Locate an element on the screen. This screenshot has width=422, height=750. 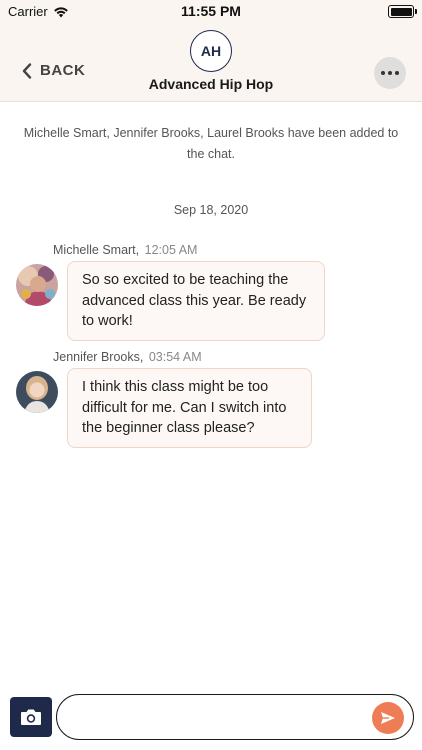
send-button is located at coordinates (388, 718).